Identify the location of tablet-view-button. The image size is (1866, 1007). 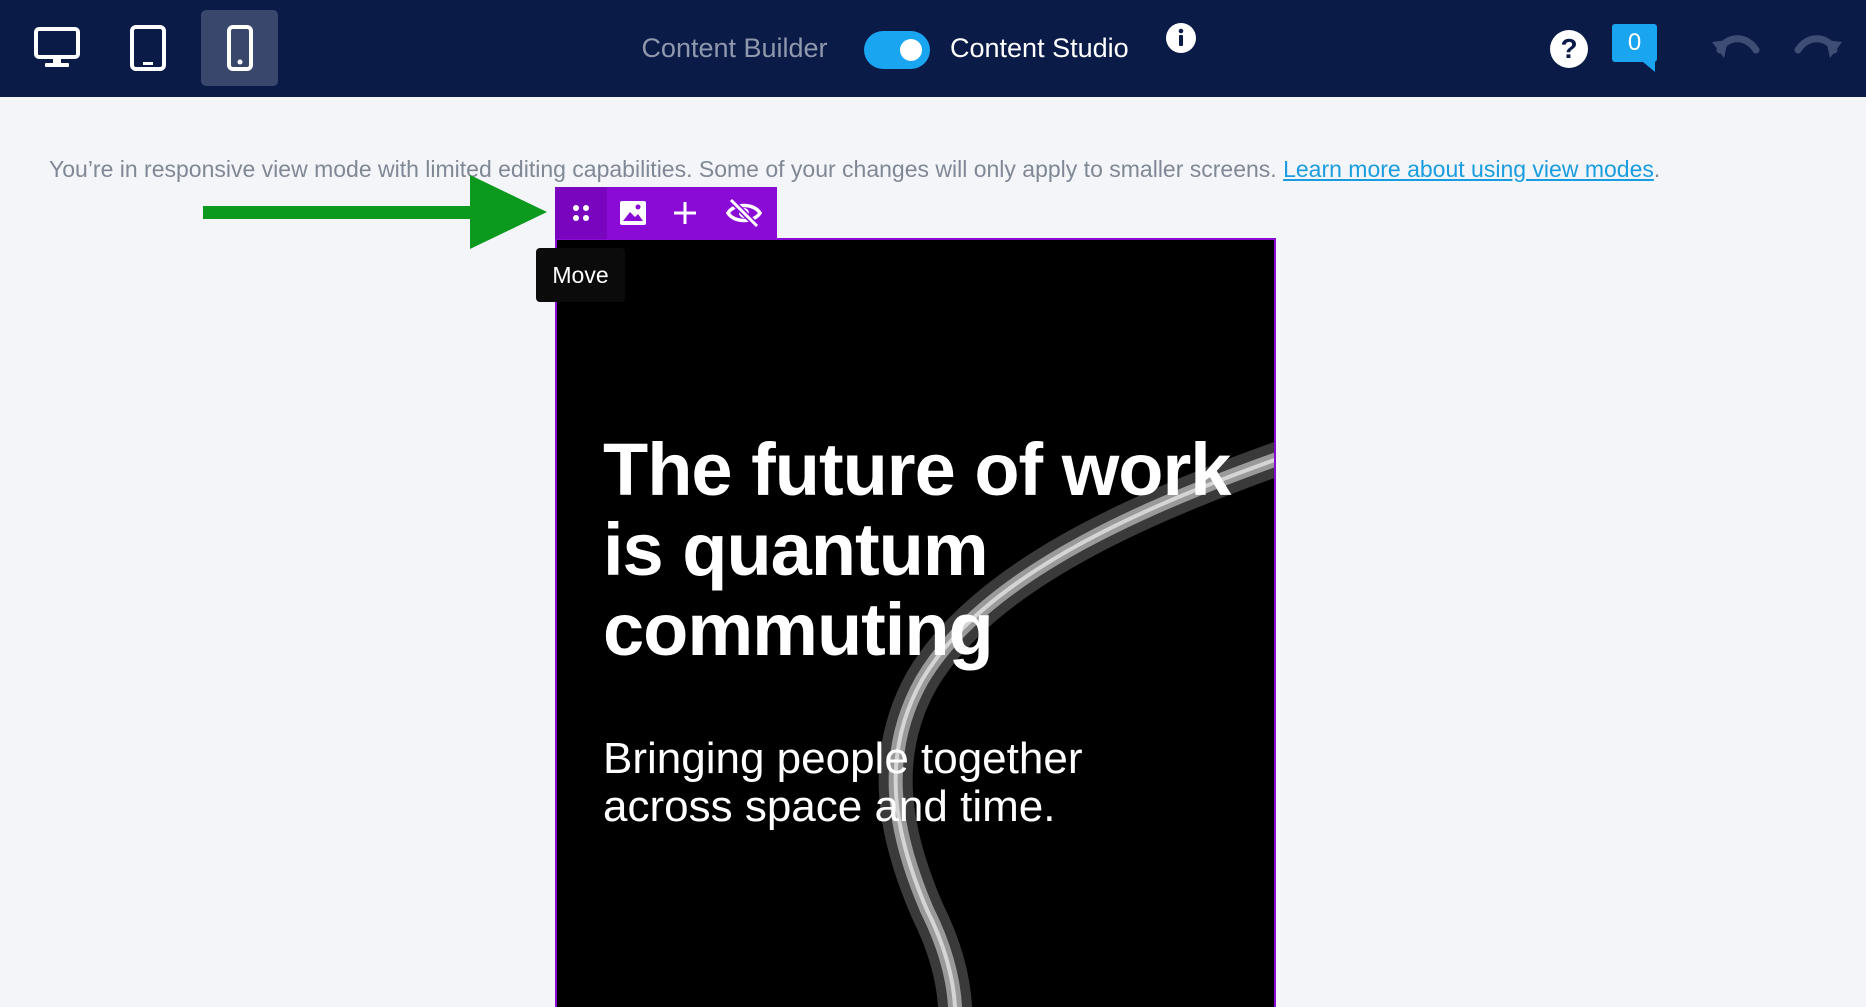
(147, 48).